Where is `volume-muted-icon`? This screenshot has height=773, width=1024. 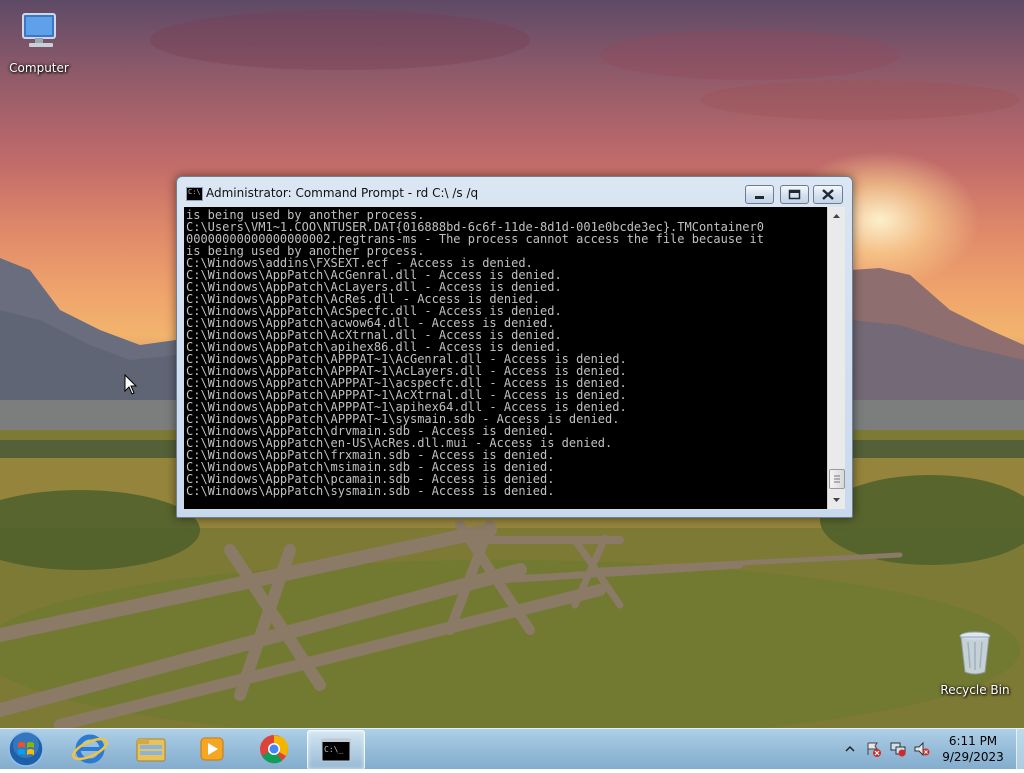
volume-muted-icon is located at coordinates (922, 749).